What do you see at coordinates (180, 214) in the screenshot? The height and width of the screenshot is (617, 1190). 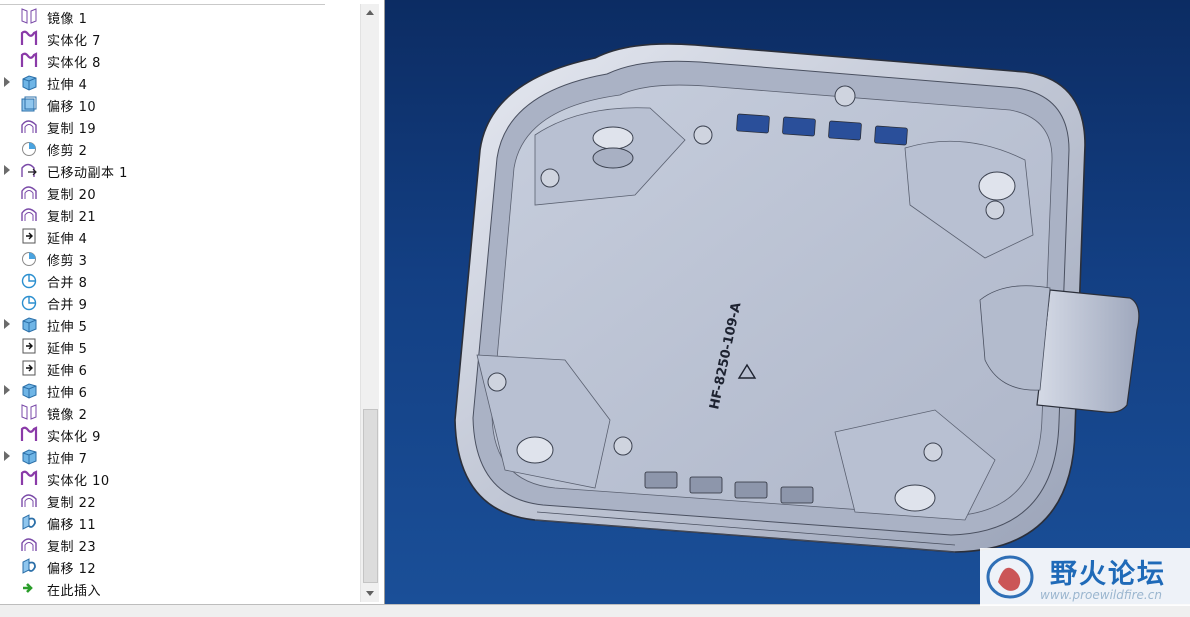 I see `tree-item: 复制 21` at bounding box center [180, 214].